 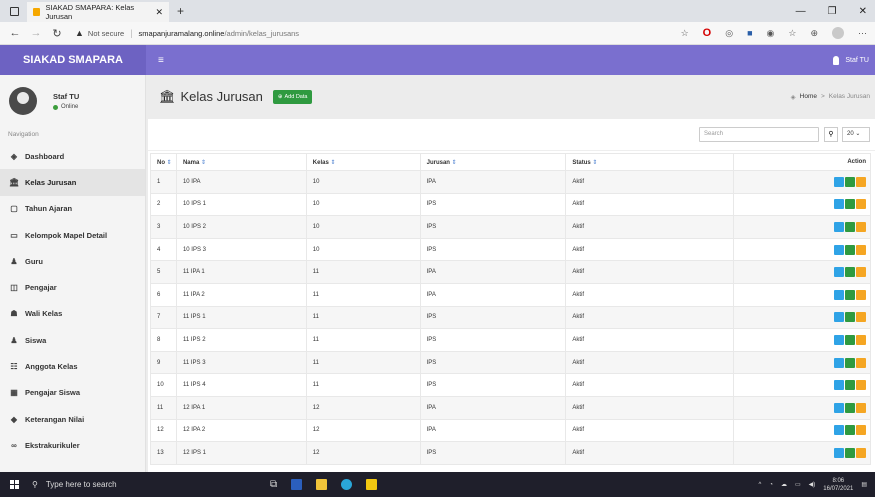 What do you see at coordinates (322, 484) in the screenshot?
I see `file-explorer-icon` at bounding box center [322, 484].